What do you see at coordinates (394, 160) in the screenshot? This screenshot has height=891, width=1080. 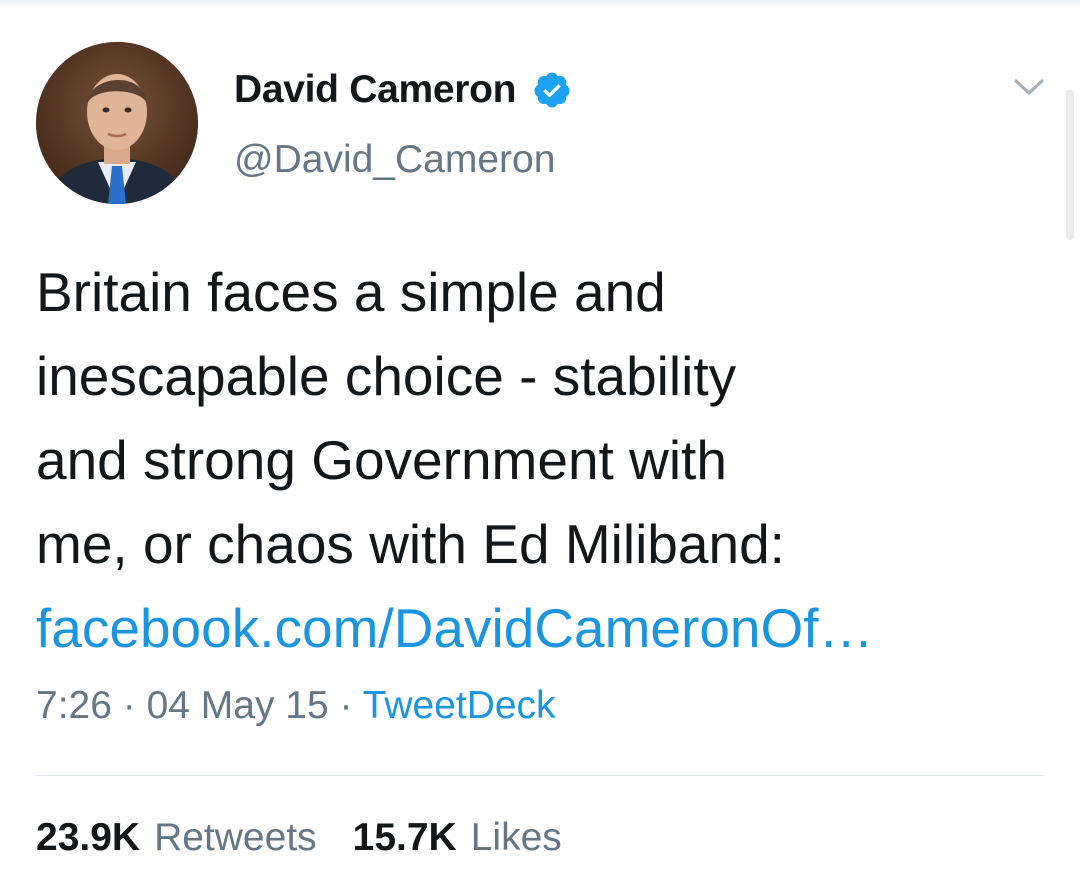 I see `author-handle: @David_Cameron` at bounding box center [394, 160].